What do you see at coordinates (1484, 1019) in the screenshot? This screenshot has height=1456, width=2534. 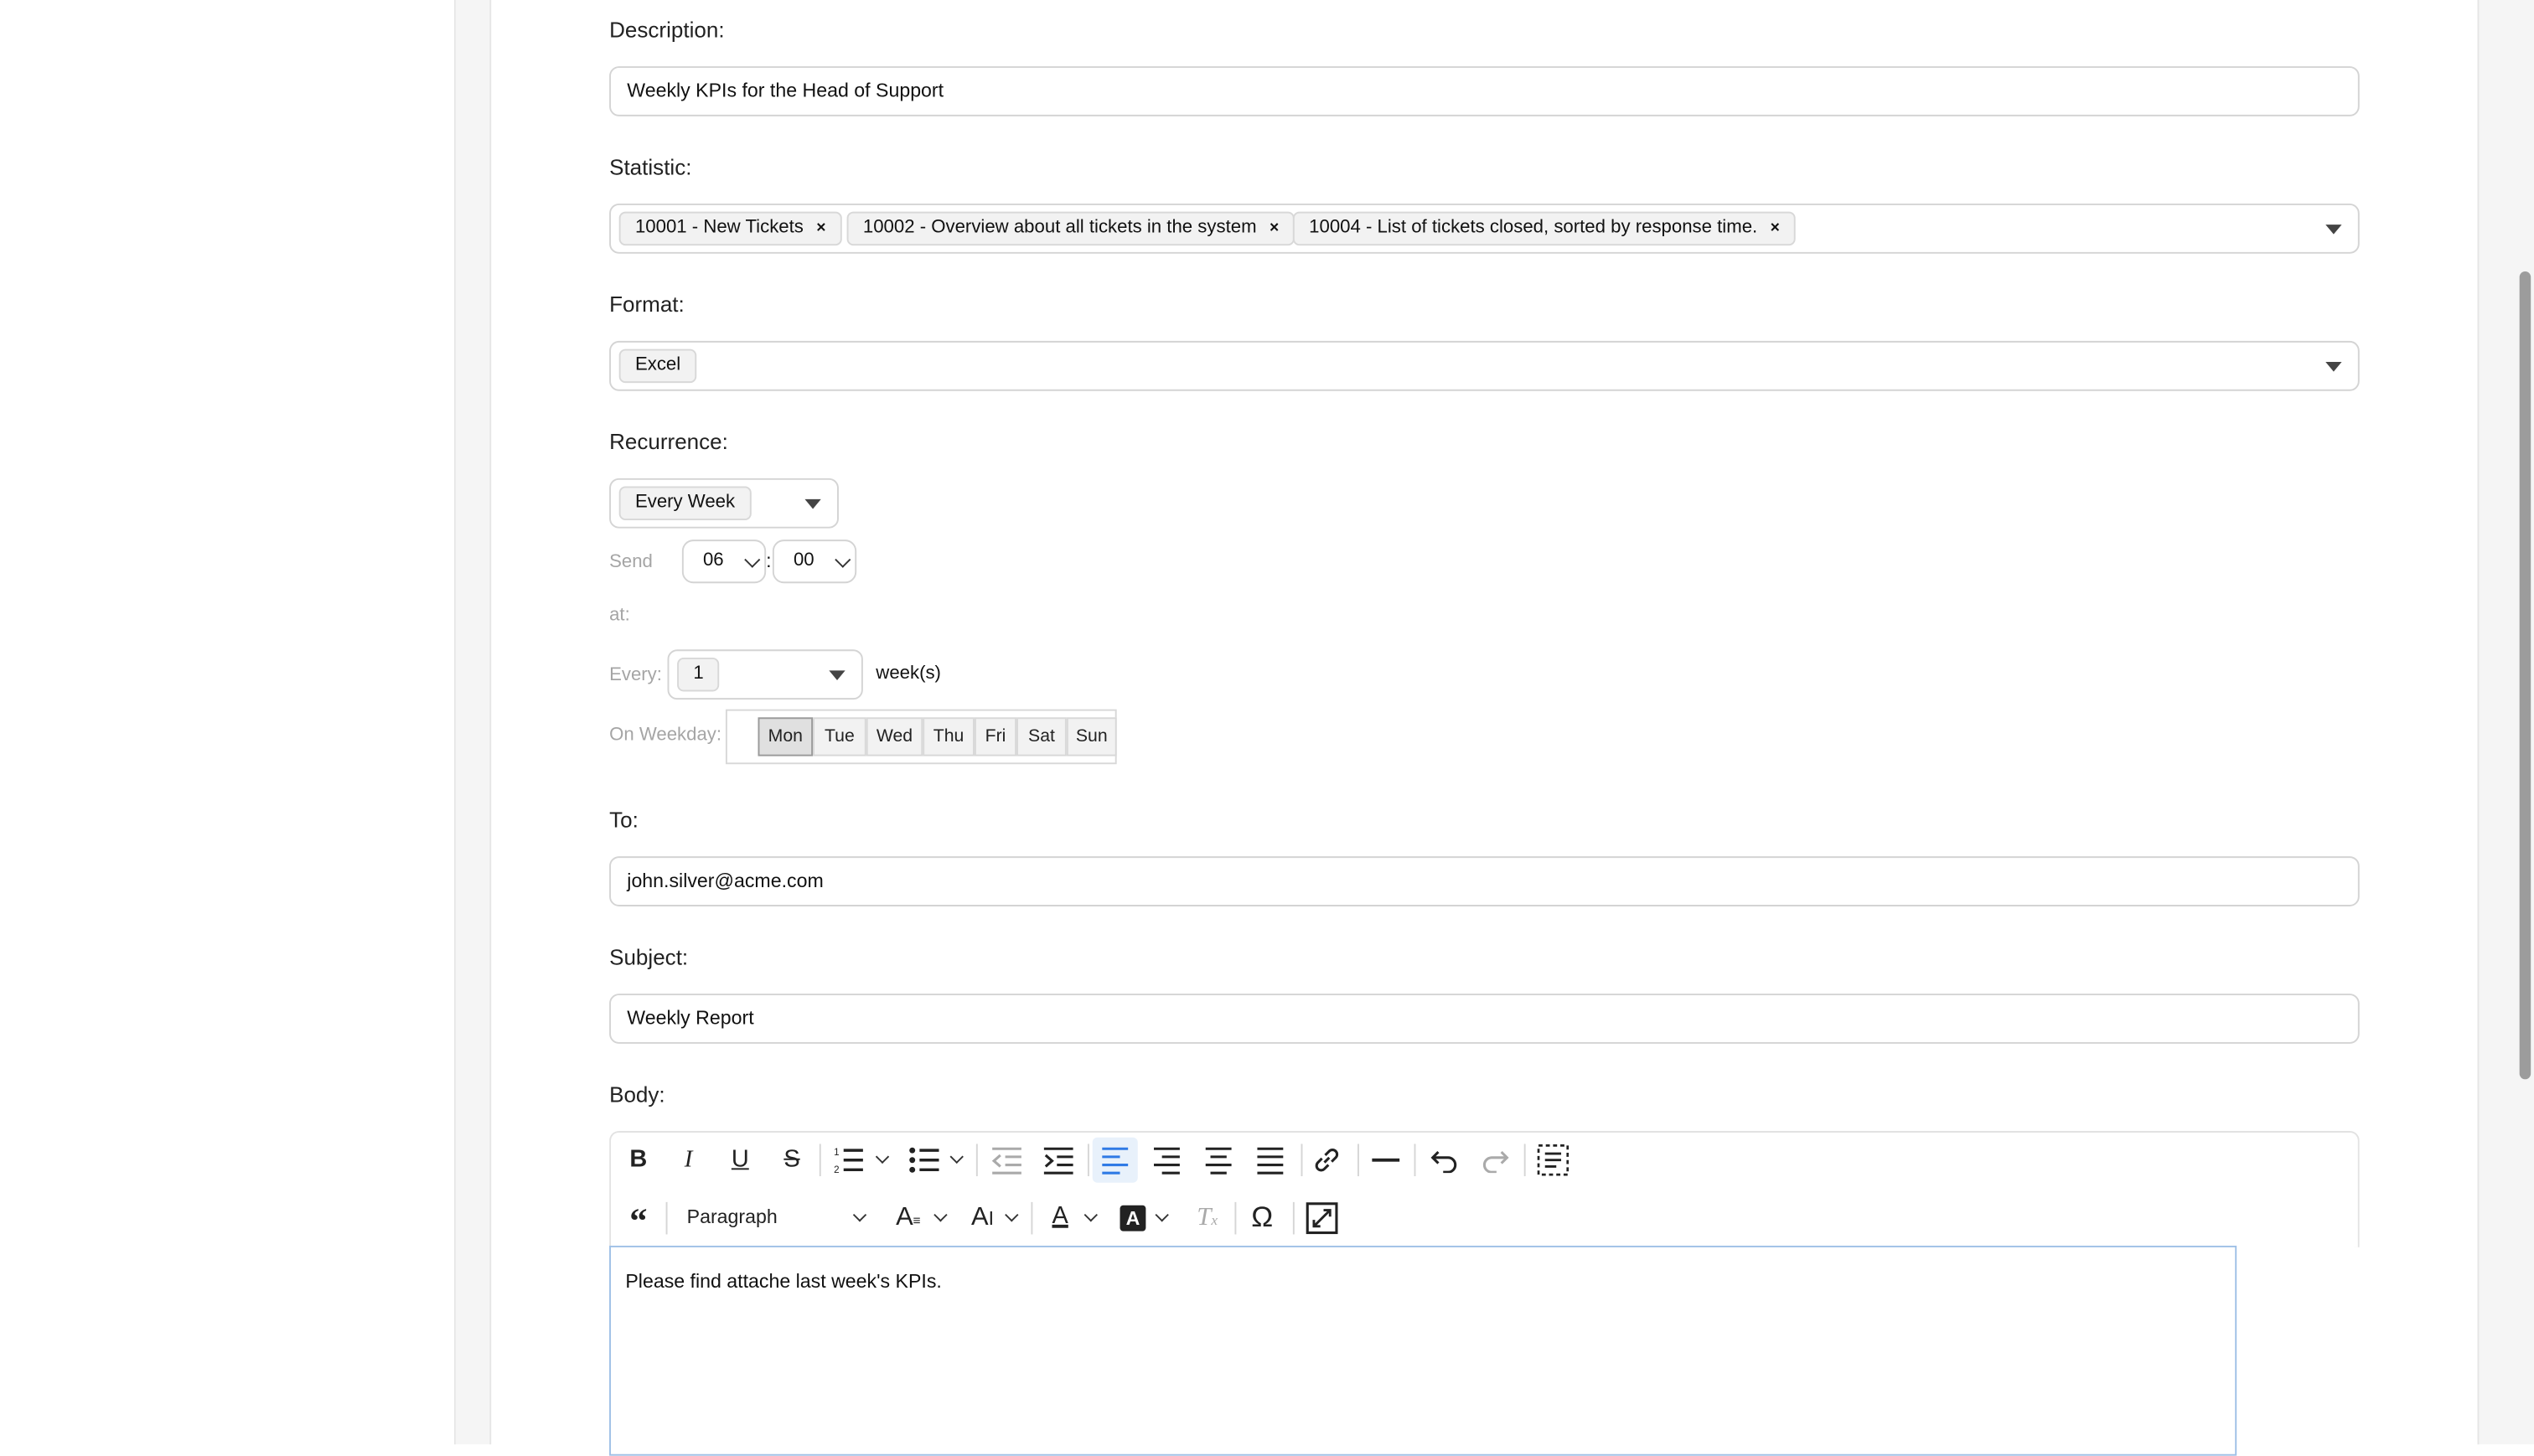 I see `subject-input: Weekly Report` at bounding box center [1484, 1019].